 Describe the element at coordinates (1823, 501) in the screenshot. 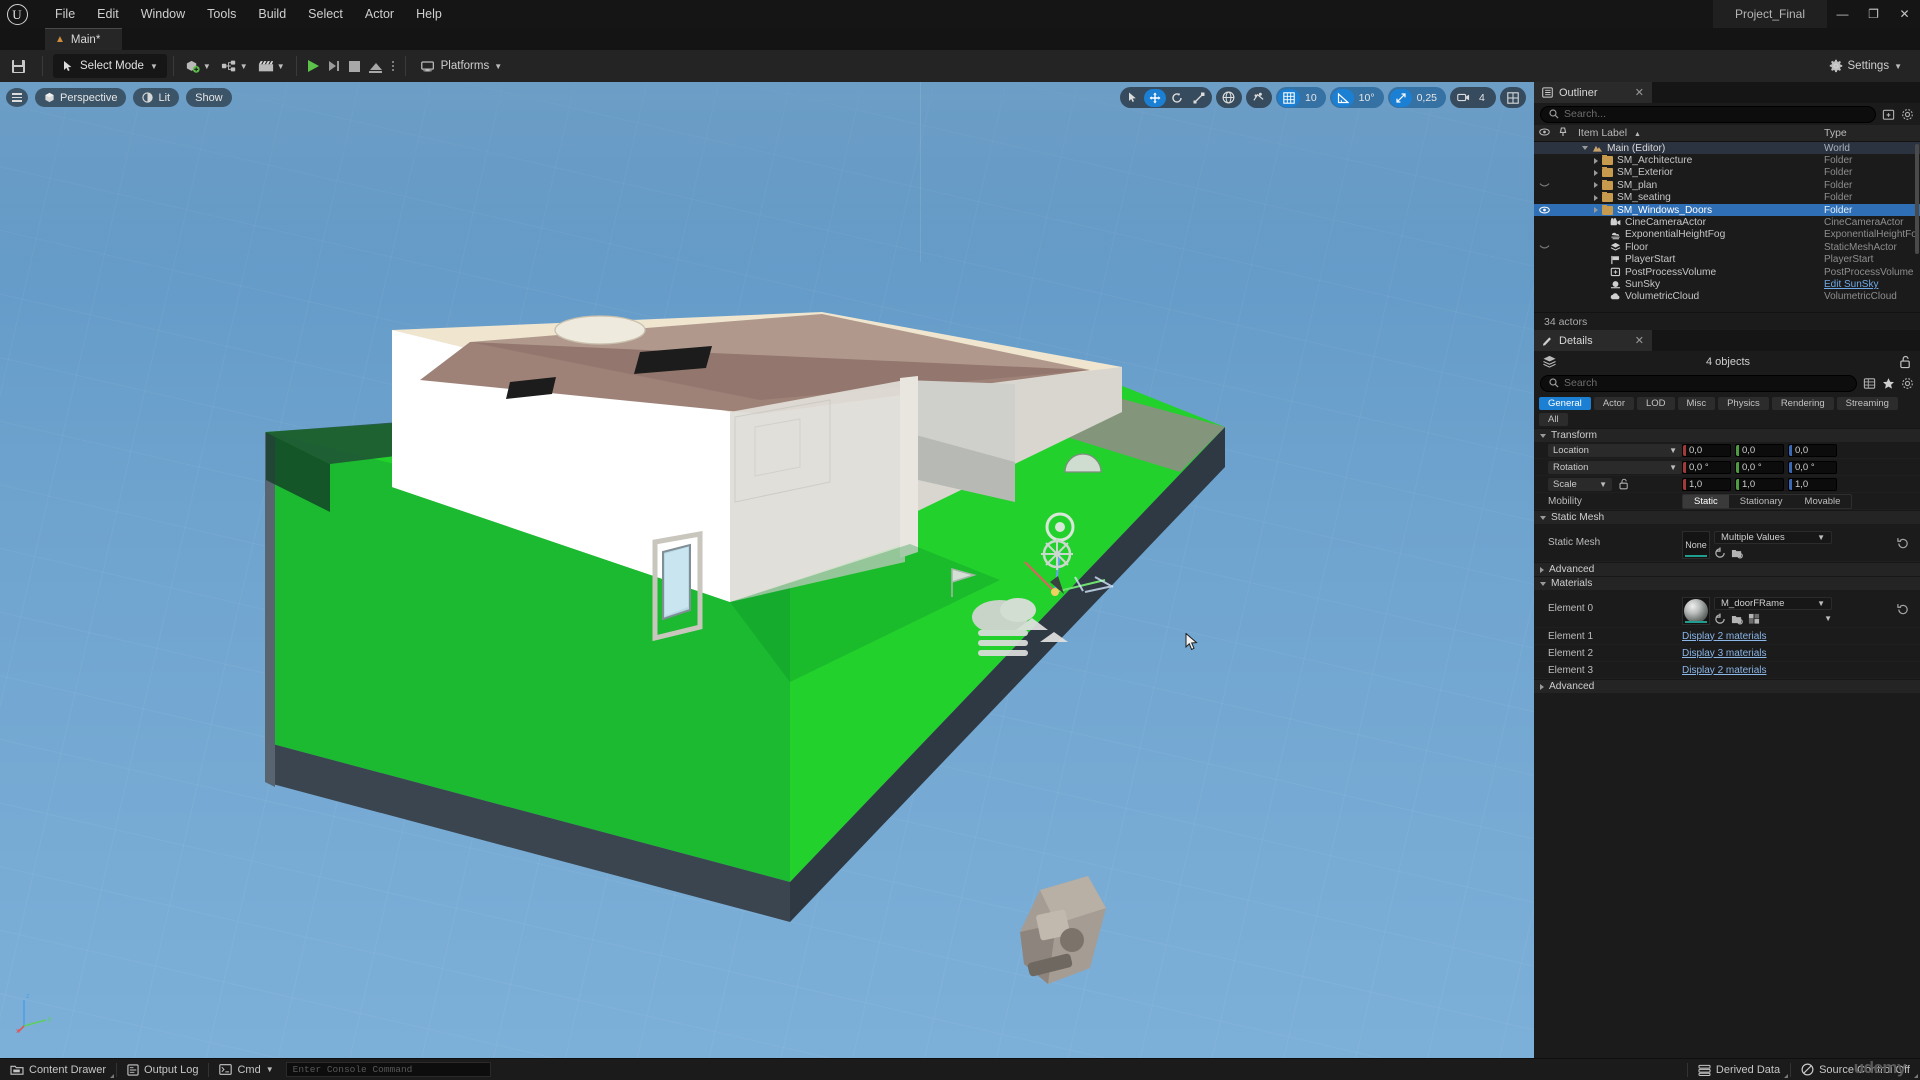

I see `mobility-movable-button: Movable` at that location.